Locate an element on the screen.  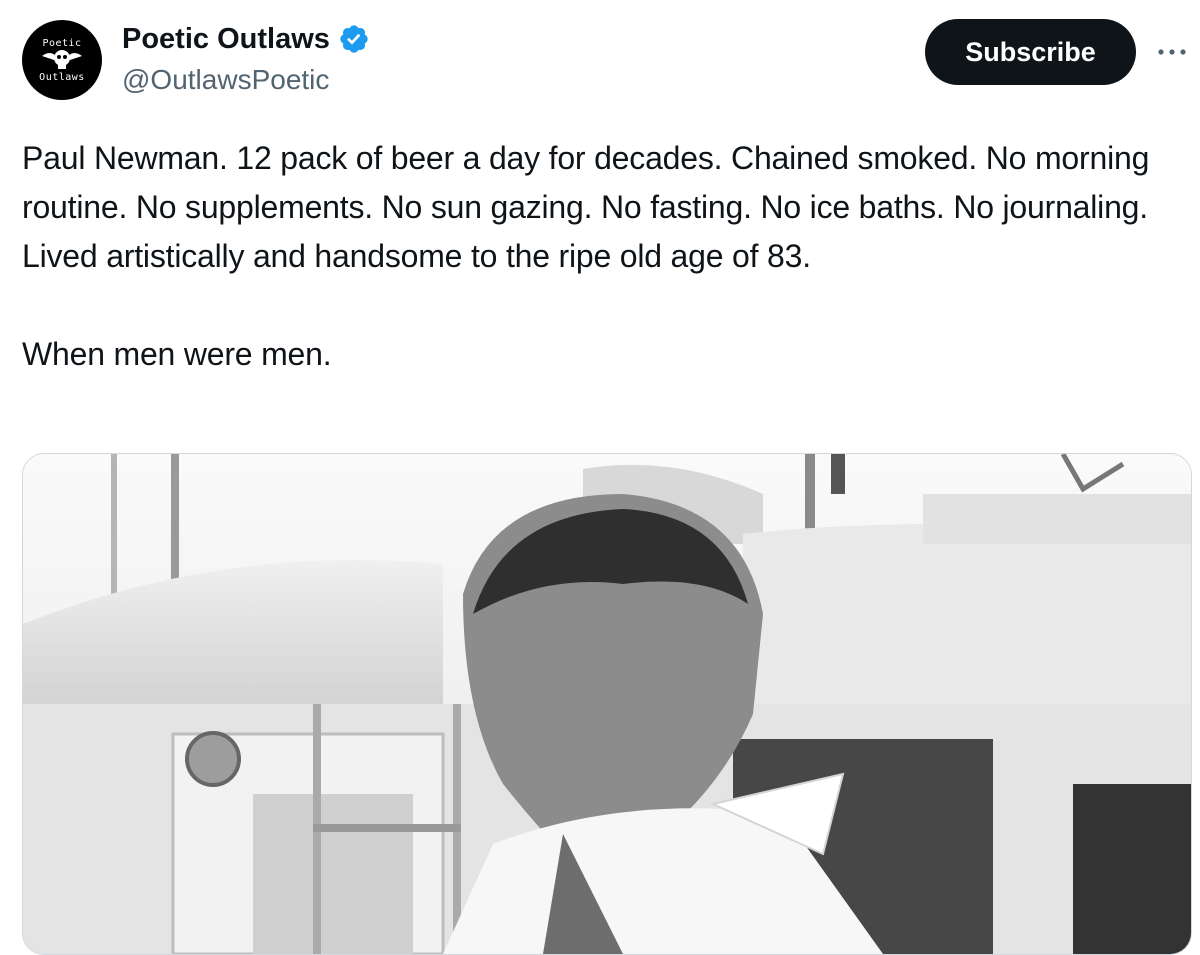
subscribe-button: Subscribe is located at coordinates (1030, 52).